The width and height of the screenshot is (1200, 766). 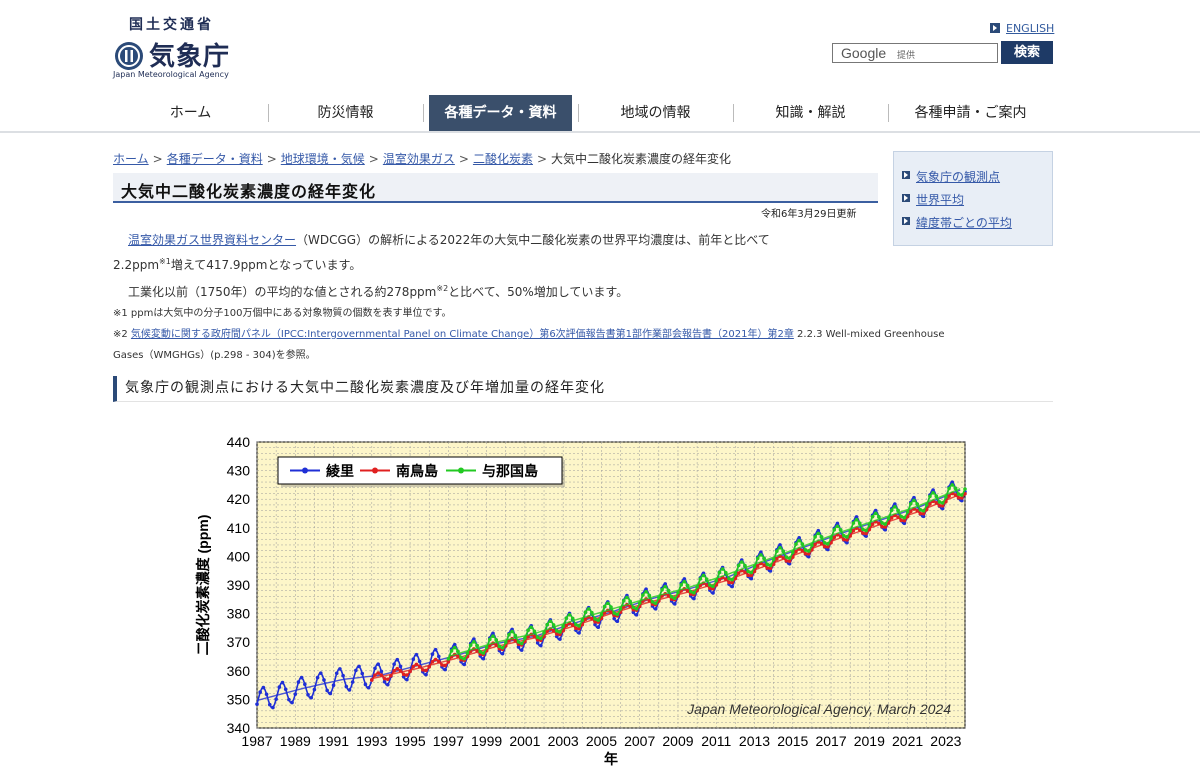 What do you see at coordinates (345, 113) in the screenshot?
I see `nav-item-2: 防災情報` at bounding box center [345, 113].